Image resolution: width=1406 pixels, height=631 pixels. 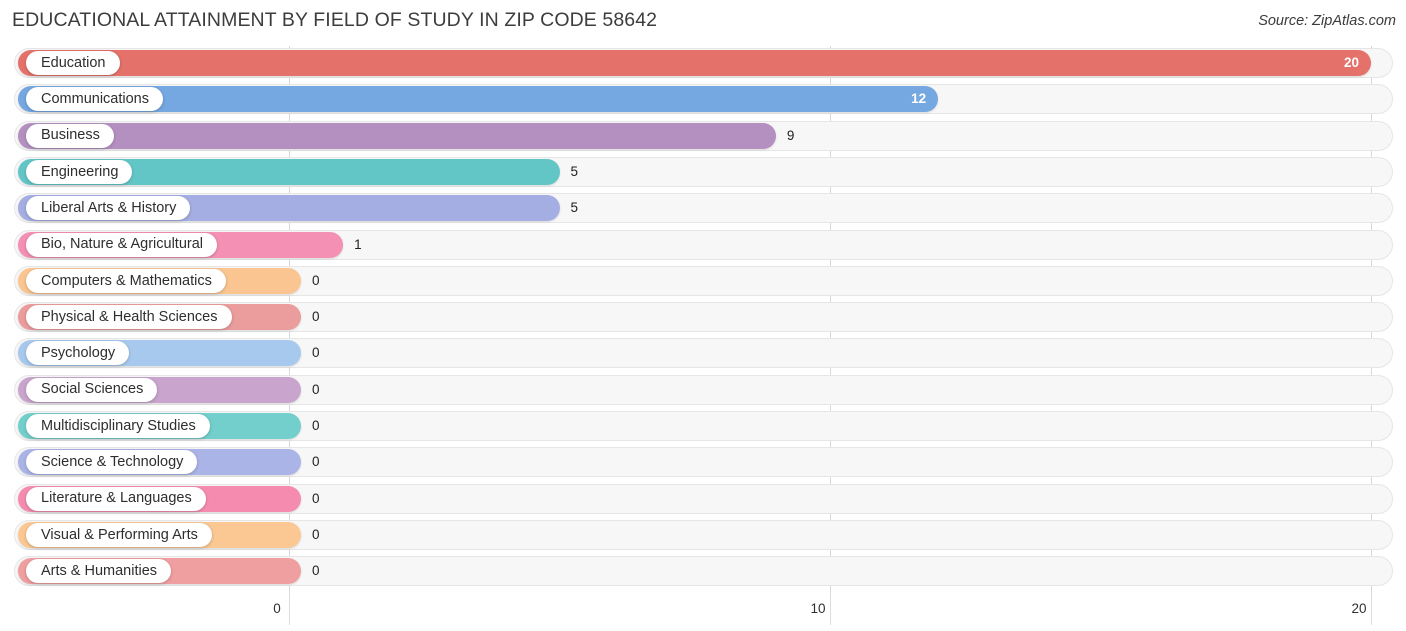 I want to click on bar-category-label: Multidisciplinary Studies, so click(x=118, y=426).